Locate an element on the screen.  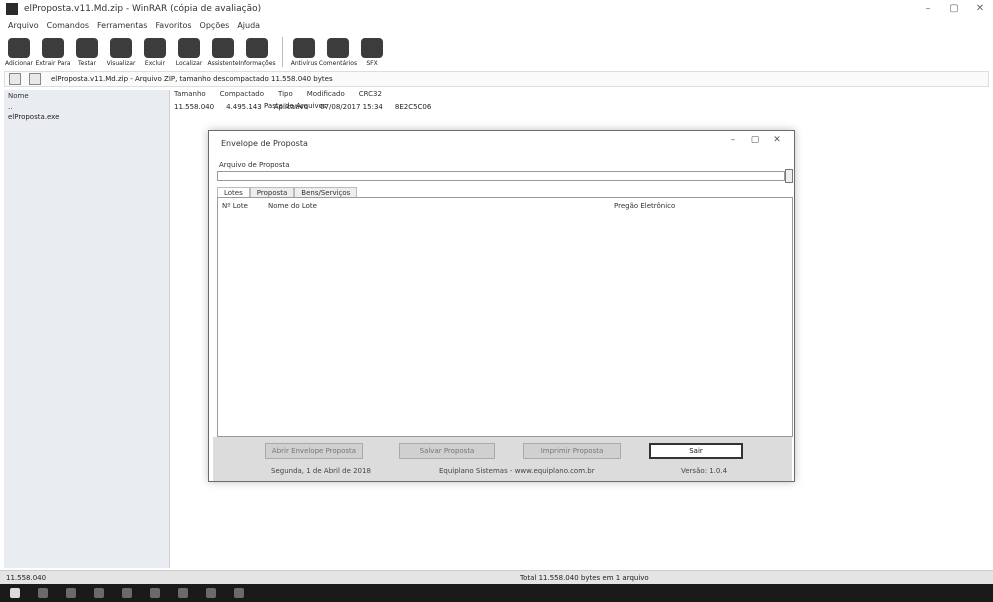
file-size: 11.558.040 is located at coordinates (194, 107).